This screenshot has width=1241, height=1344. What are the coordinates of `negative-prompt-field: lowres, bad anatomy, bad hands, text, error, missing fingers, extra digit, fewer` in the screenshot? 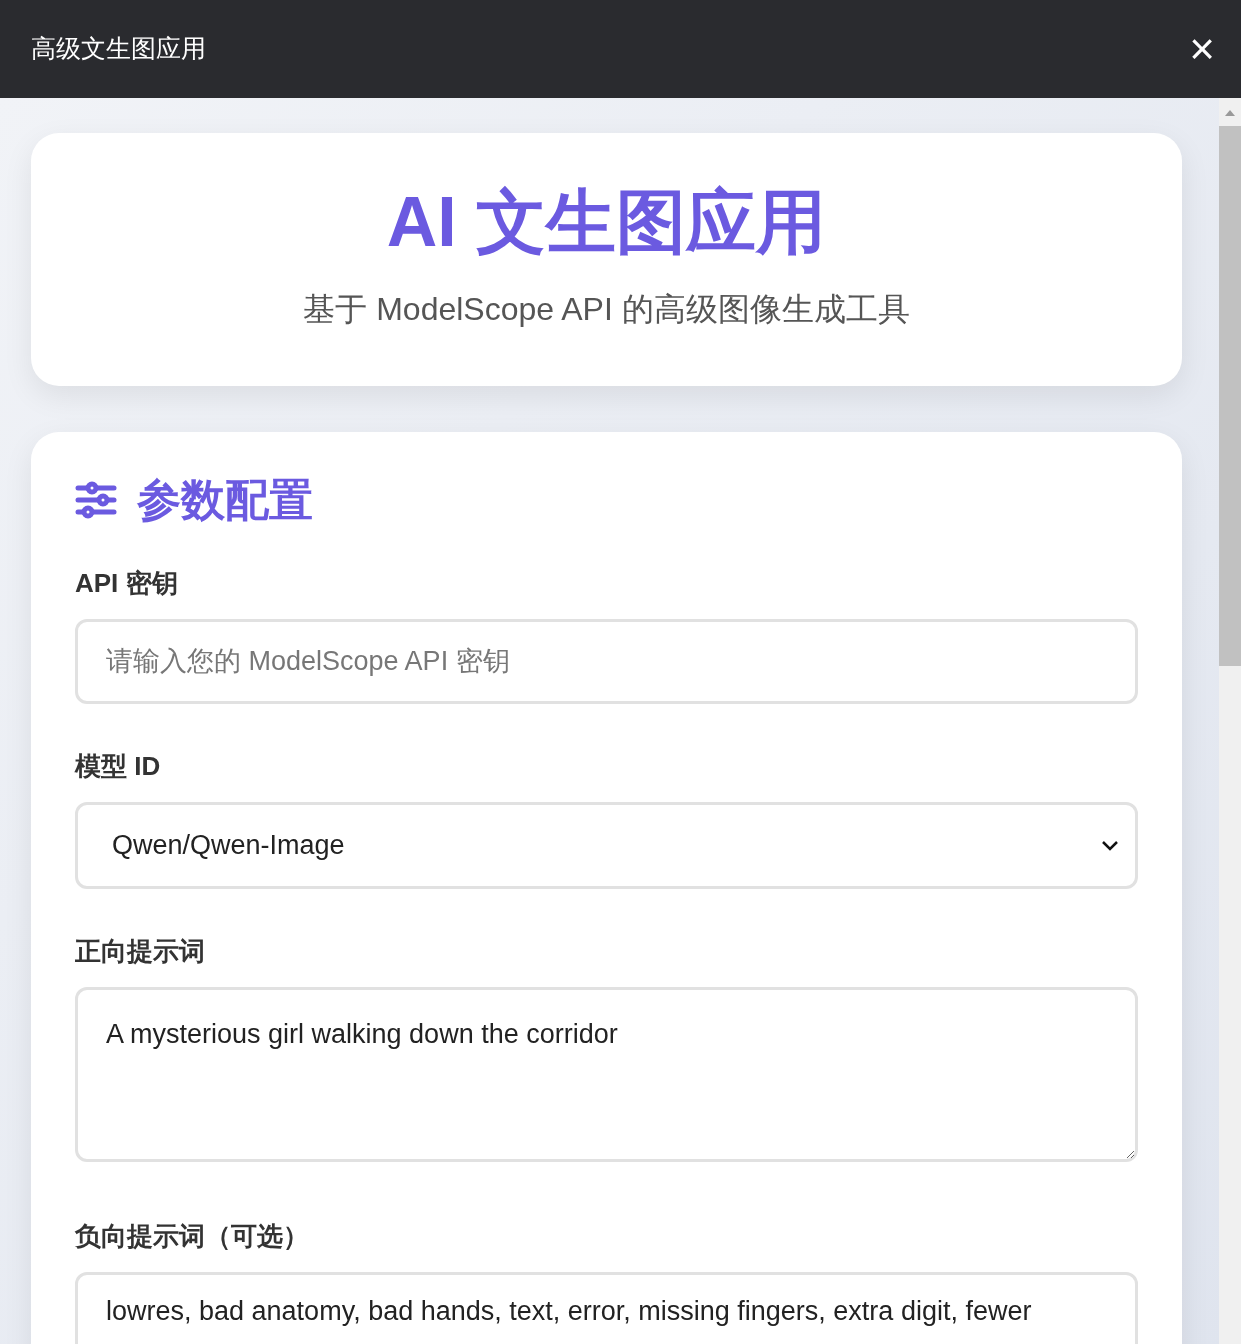 It's located at (606, 1308).